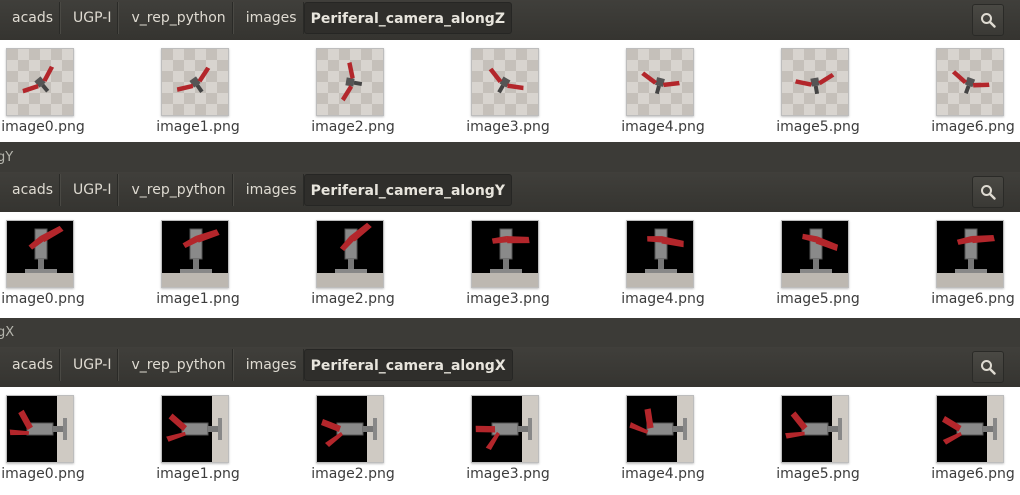 The width and height of the screenshot is (1020, 495). Describe the element at coordinates (408, 365) in the screenshot. I see `breadcrumb-current-folder: Periferal_camera_alongX` at that location.